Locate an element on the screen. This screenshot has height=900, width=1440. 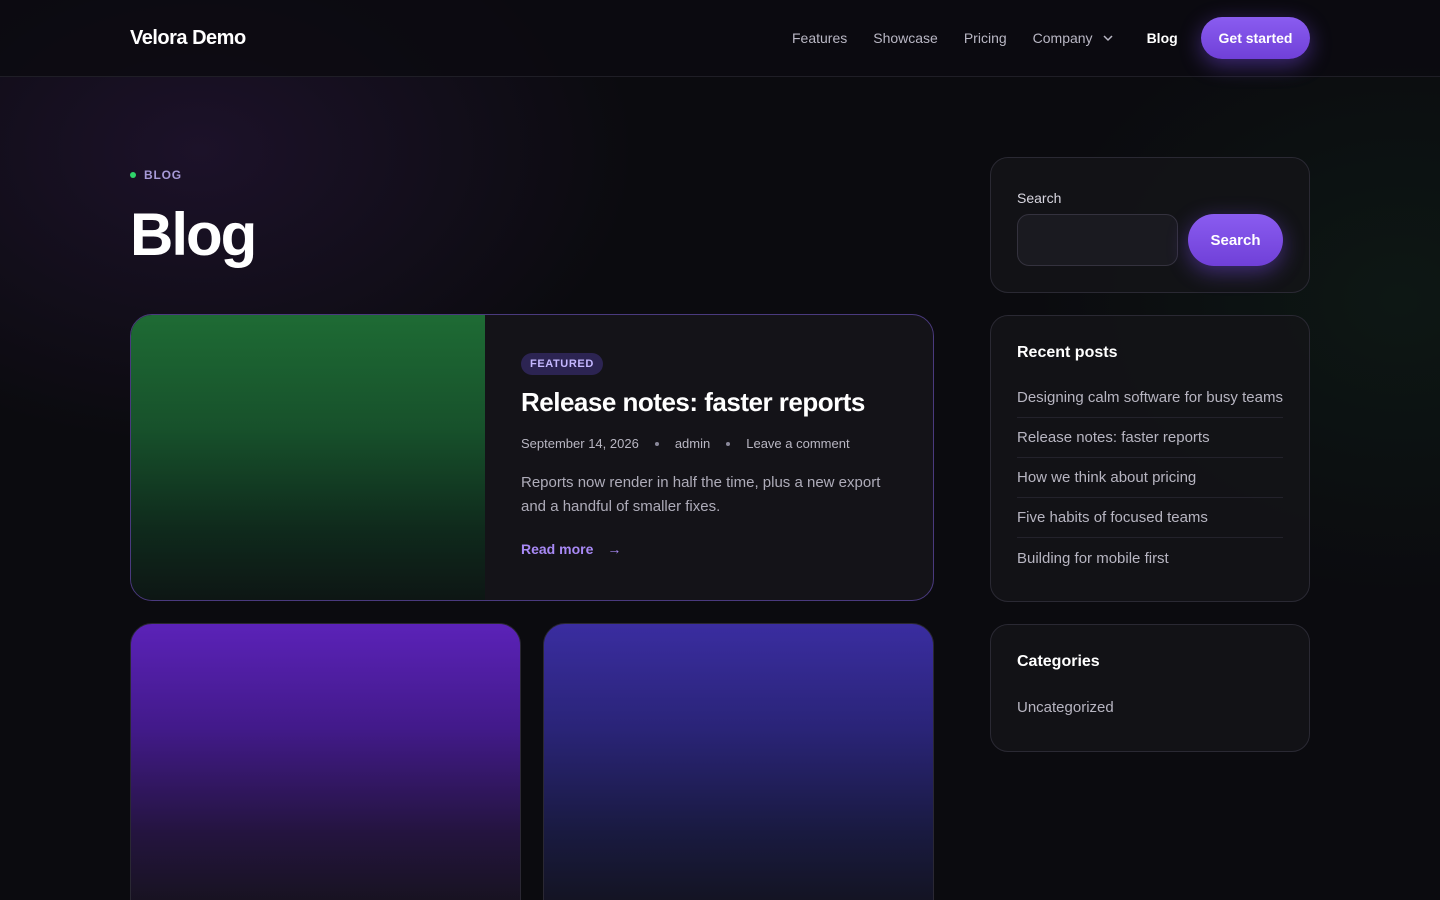
section-eyebrow: BLOG is located at coordinates (156, 175).